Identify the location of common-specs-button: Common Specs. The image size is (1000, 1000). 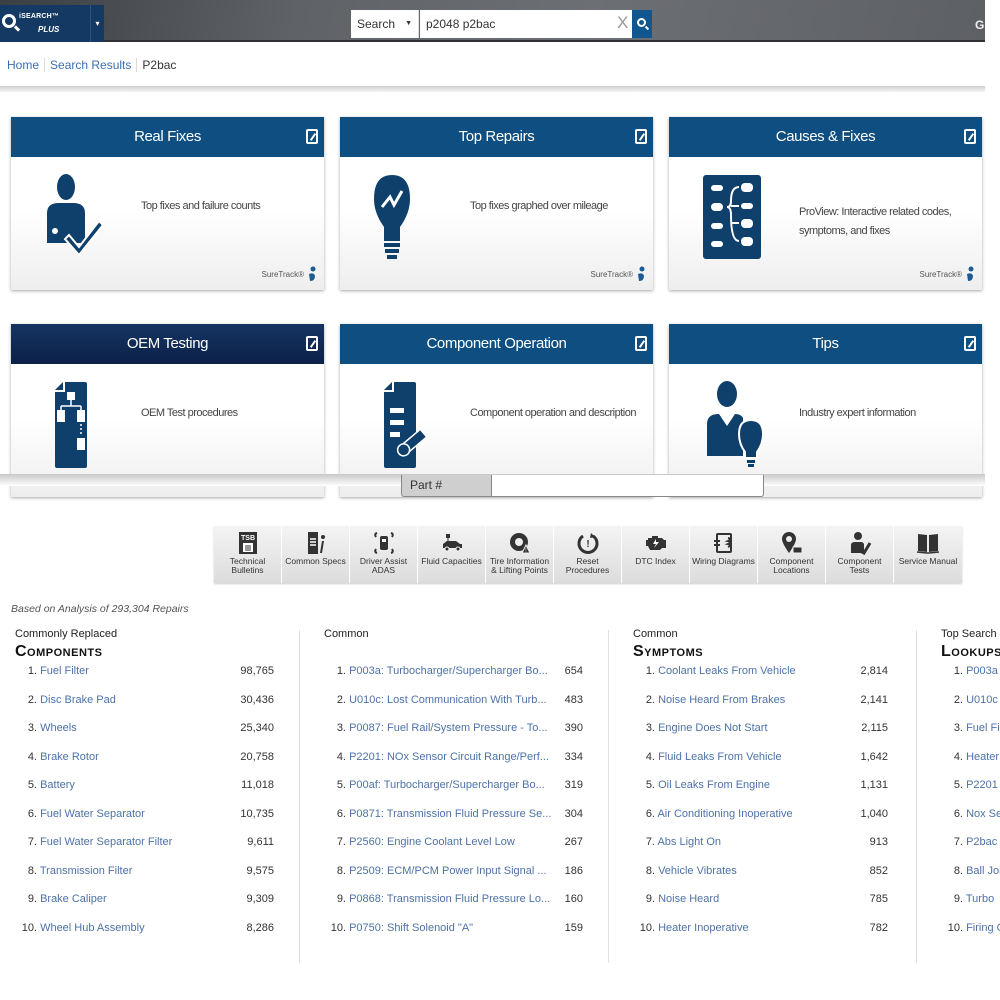
(316, 554).